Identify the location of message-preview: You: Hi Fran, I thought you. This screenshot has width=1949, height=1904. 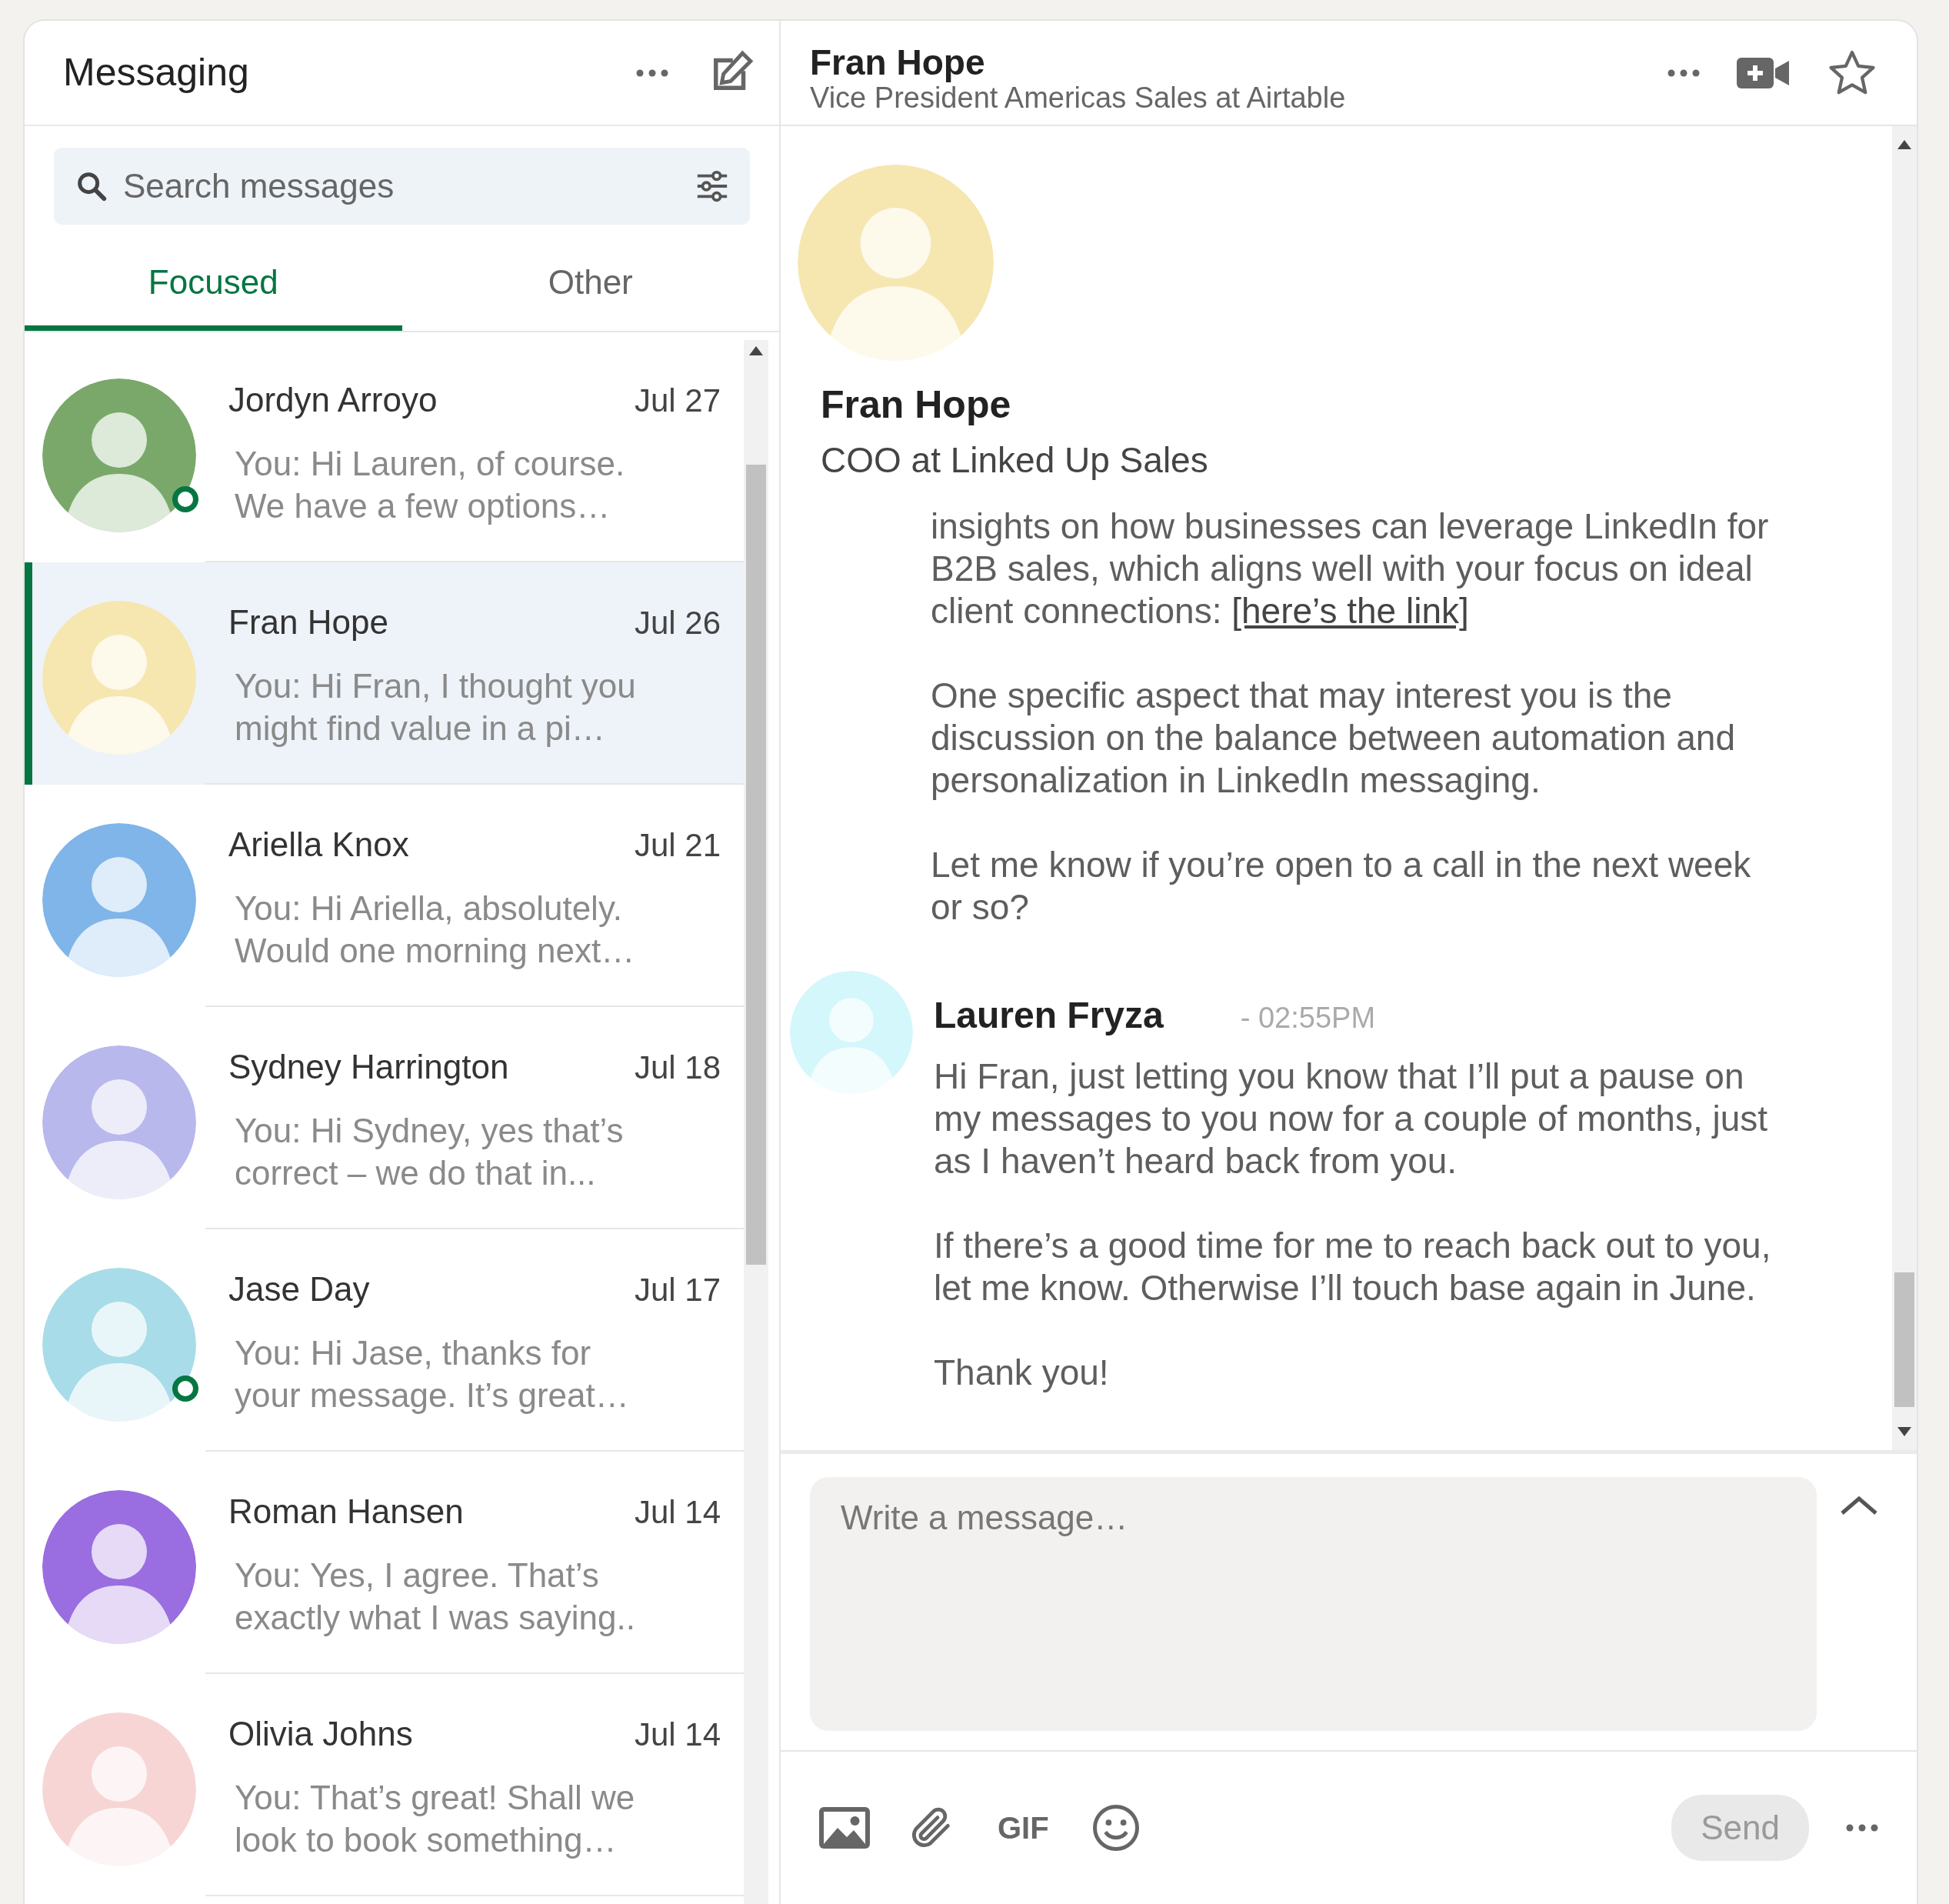
(436, 686).